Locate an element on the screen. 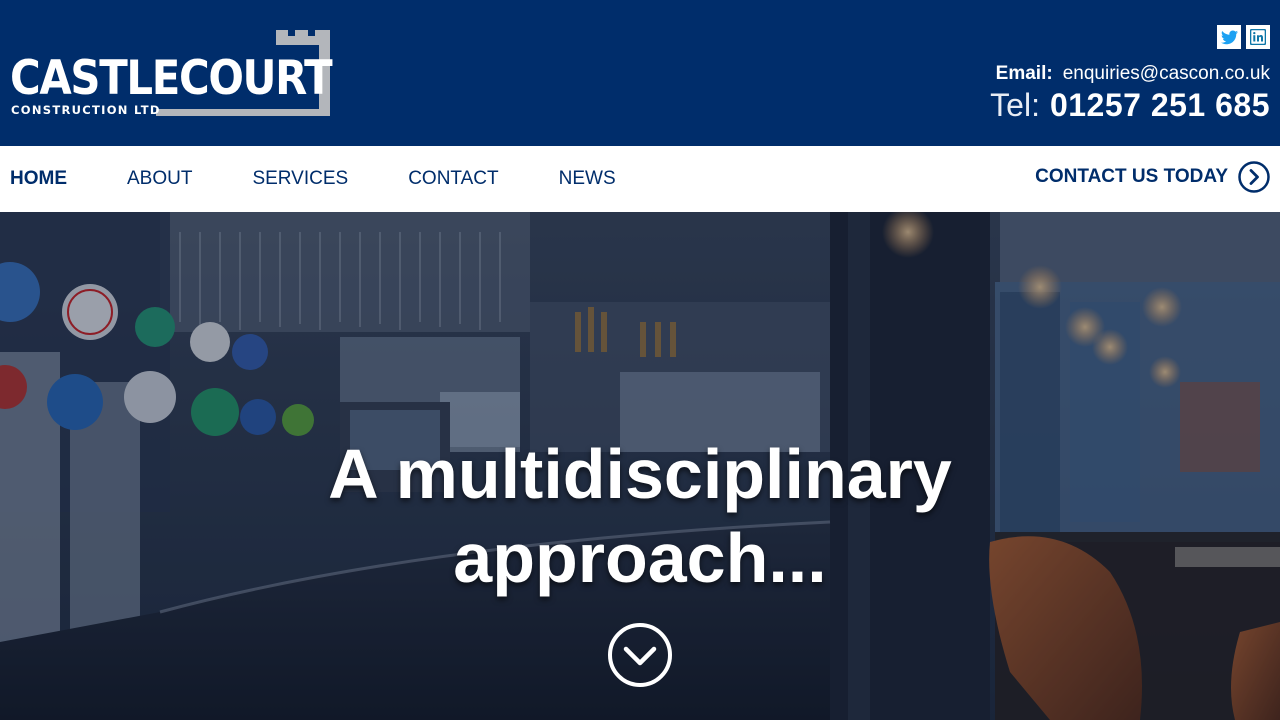 The image size is (1280, 720). nav-item-news: NEWS is located at coordinates (587, 179).